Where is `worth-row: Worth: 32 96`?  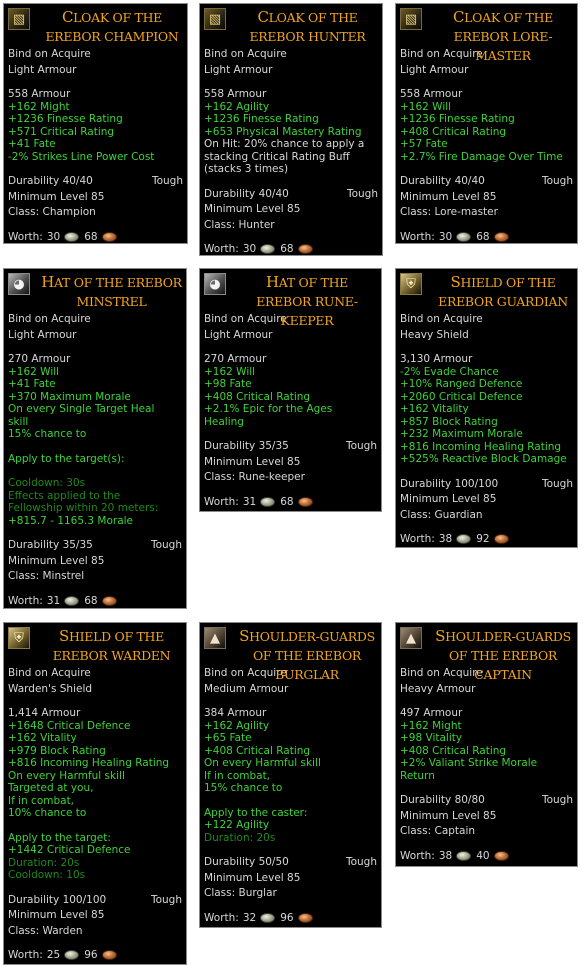
worth-row: Worth: 32 96 is located at coordinates (290, 918).